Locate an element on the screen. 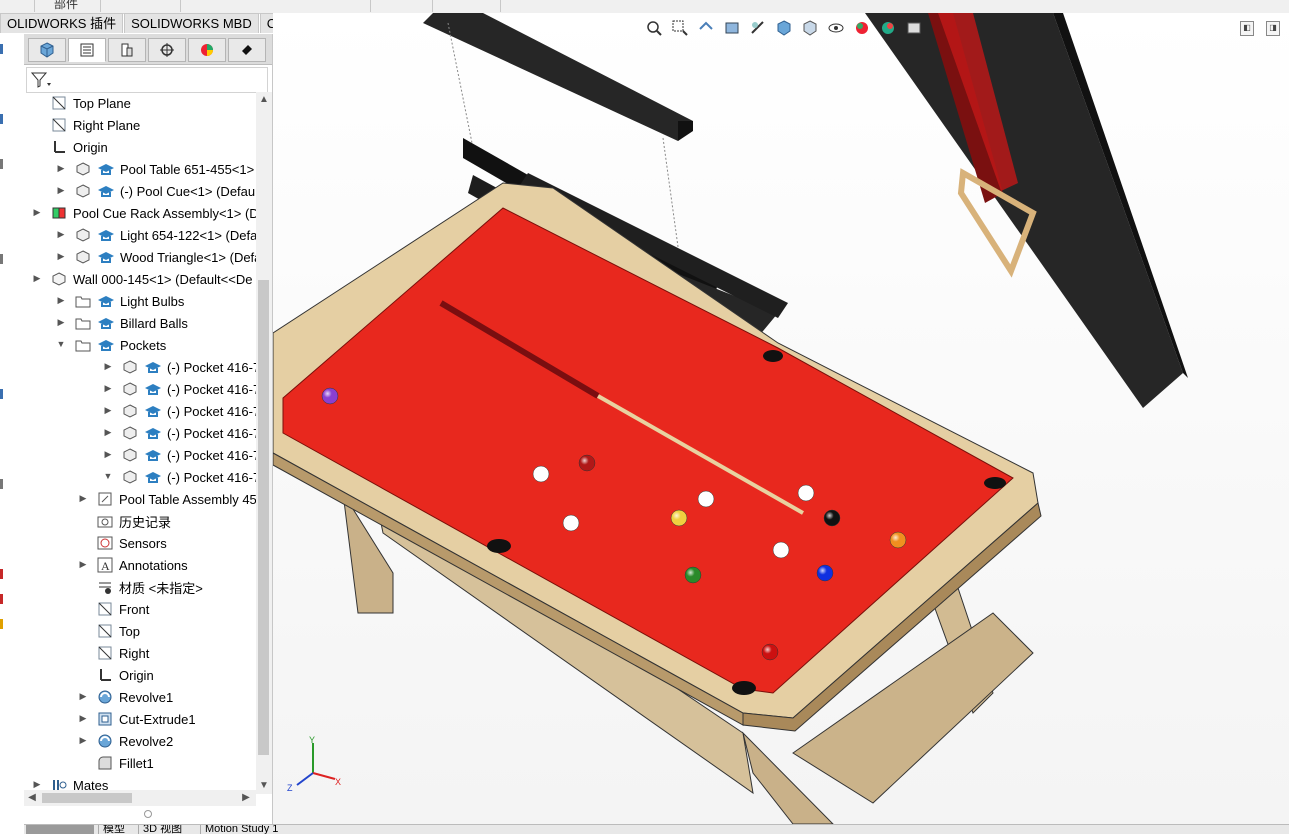 The height and width of the screenshot is (834, 1289). tree-item: Revolve1 is located at coordinates (134, 697).